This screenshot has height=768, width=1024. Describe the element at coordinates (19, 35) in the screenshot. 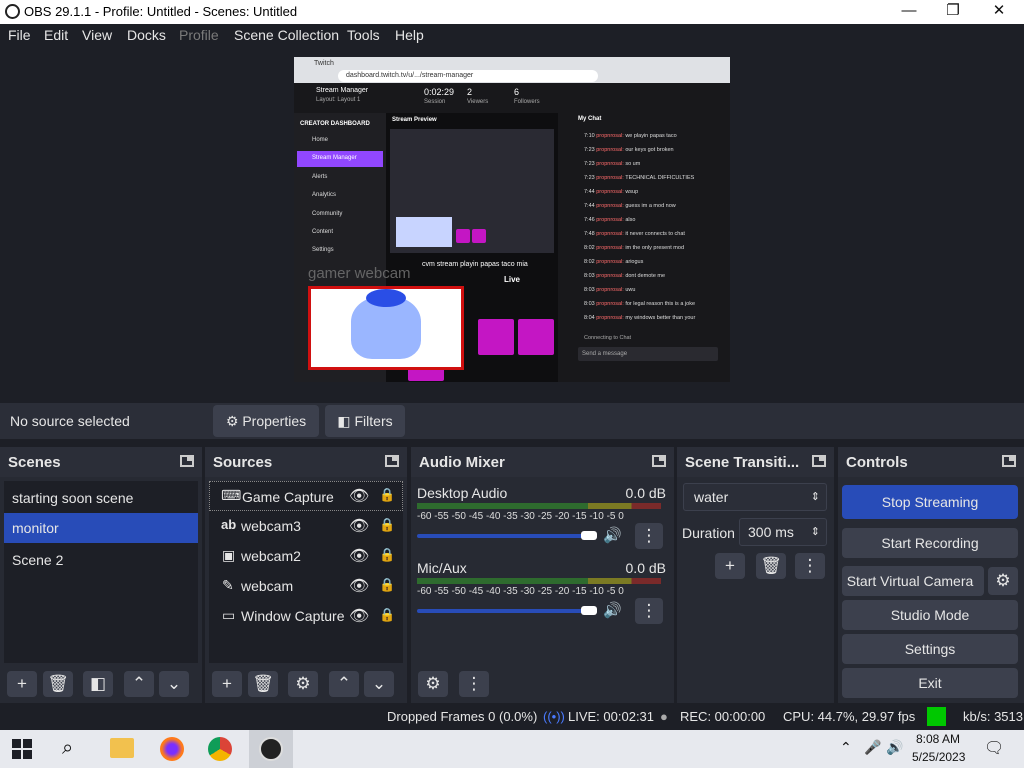

I see `menu-file: File` at that location.